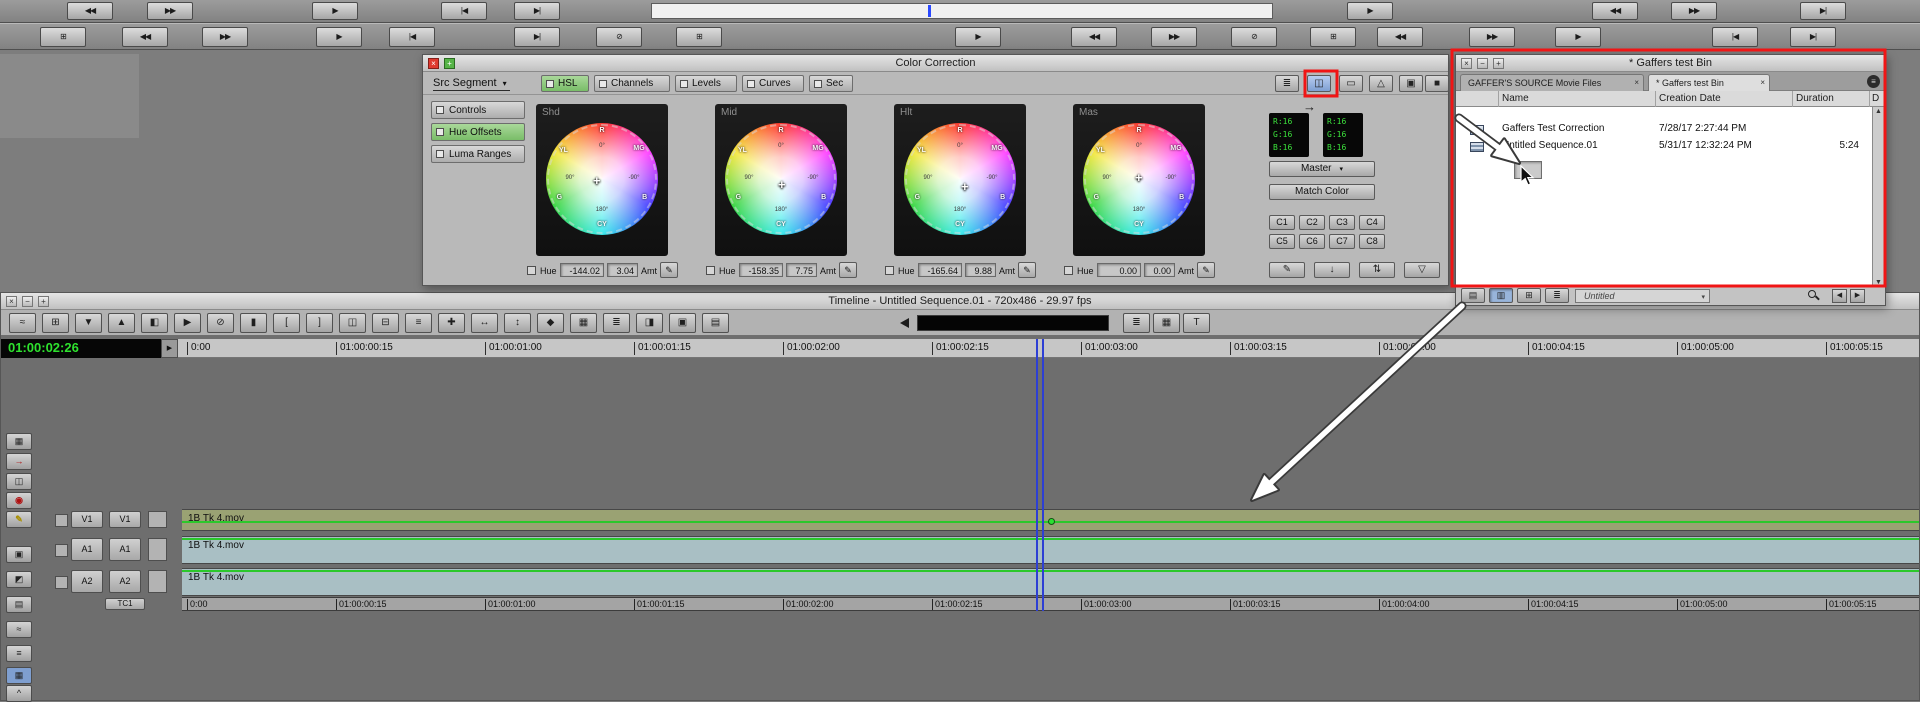  Describe the element at coordinates (1875, 98) in the screenshot. I see `column-header-d: D` at that location.